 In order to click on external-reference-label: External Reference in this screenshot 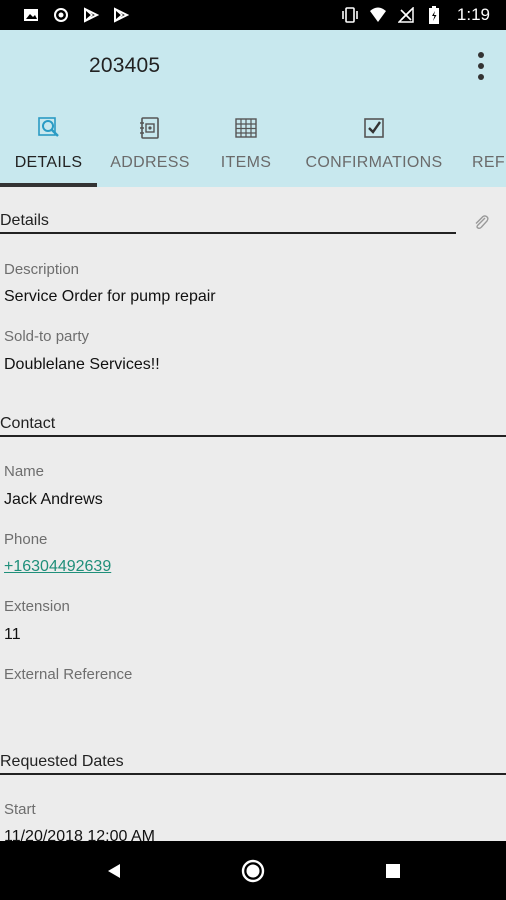, I will do `click(68, 674)`.